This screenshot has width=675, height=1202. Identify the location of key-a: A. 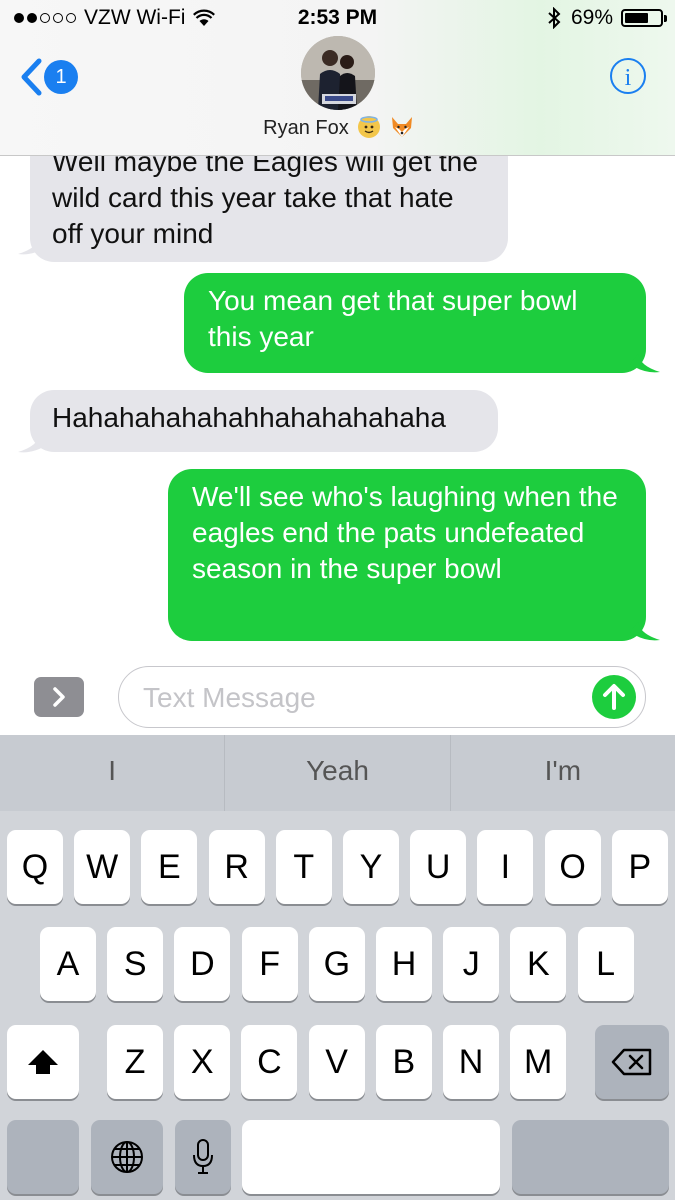
(68, 964).